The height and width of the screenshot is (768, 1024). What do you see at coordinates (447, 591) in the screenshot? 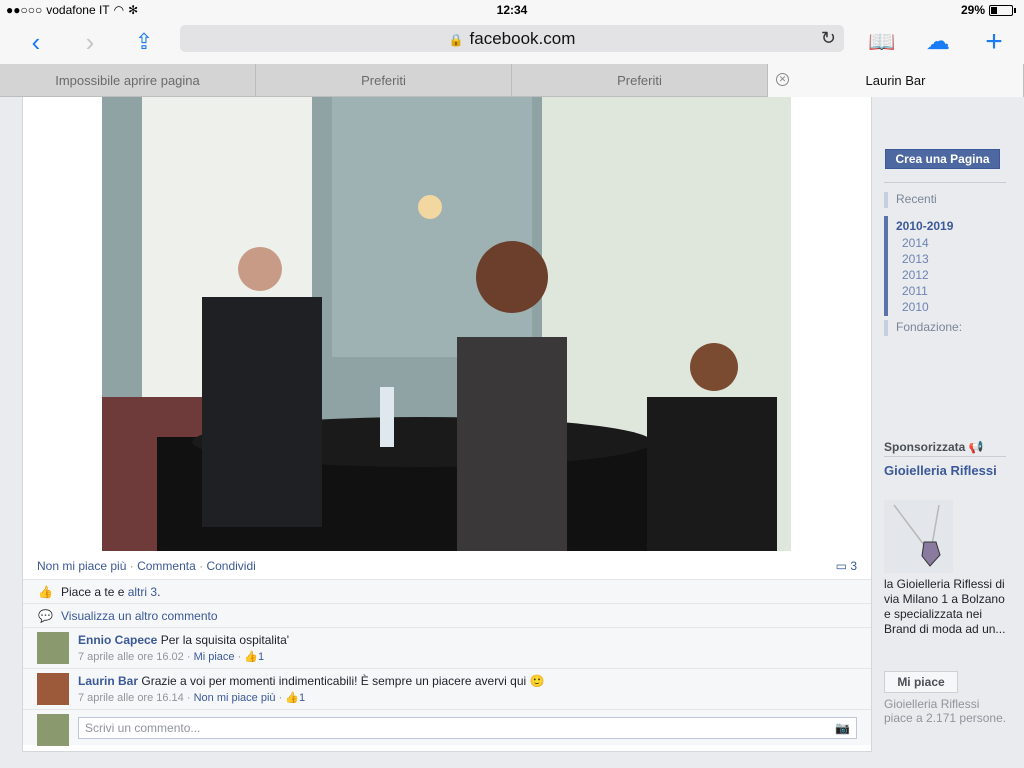
I see `likes-row: 👍 Piace a te e altri 3.` at bounding box center [447, 591].